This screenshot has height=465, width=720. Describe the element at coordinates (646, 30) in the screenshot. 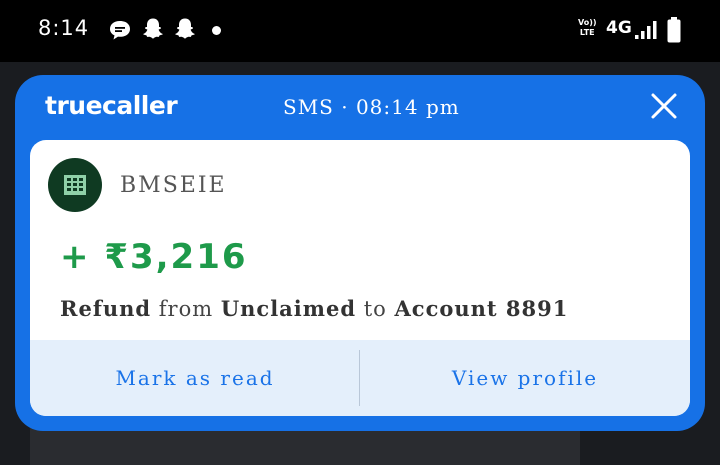

I see `signal-icon` at that location.